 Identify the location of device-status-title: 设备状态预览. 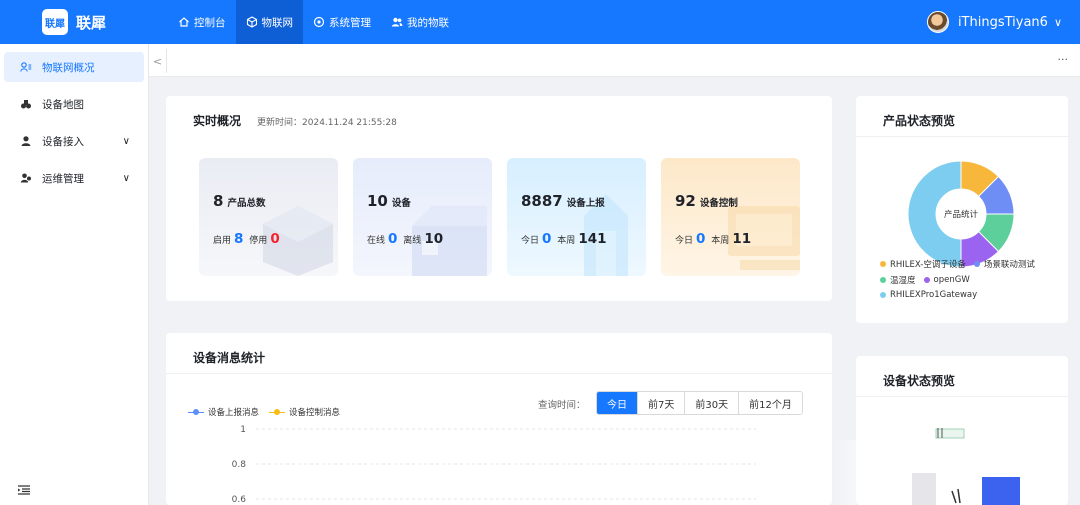
(919, 381).